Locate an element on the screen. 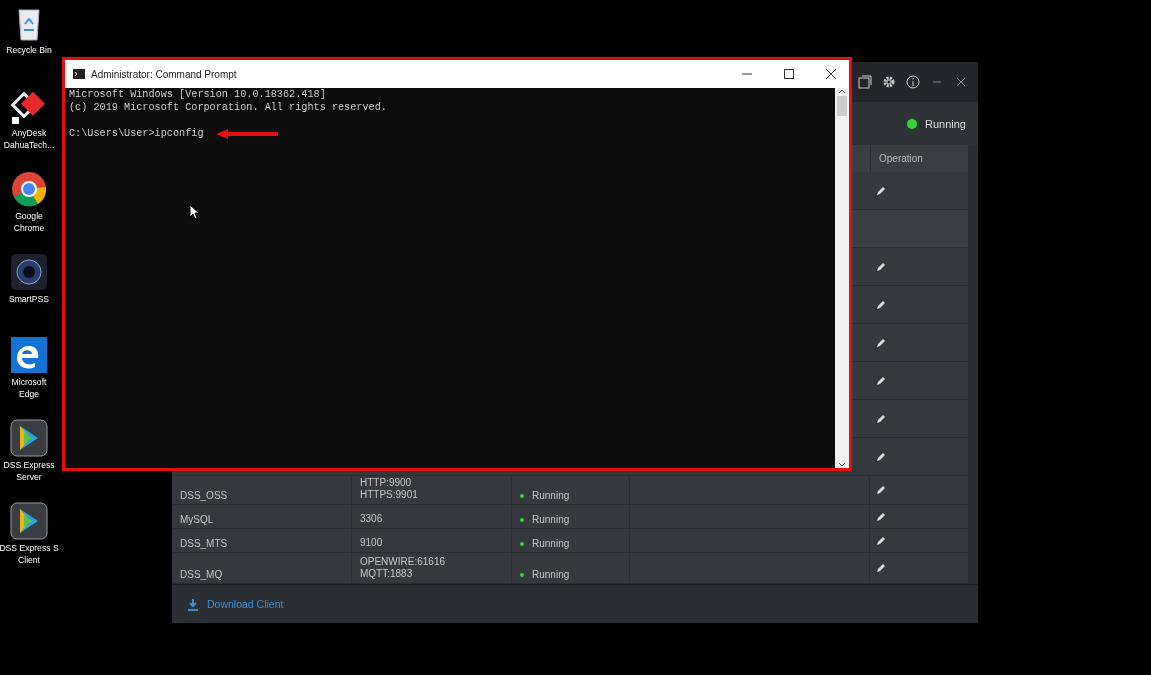 The width and height of the screenshot is (1151, 675). table-cell: DSS_MQ is located at coordinates (262, 568).